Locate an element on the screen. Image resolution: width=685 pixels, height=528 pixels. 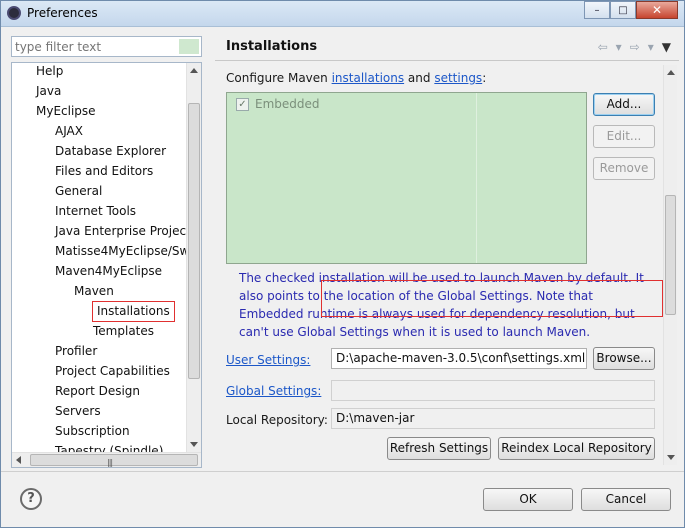
help-icon: ? is located at coordinates (31, 499).